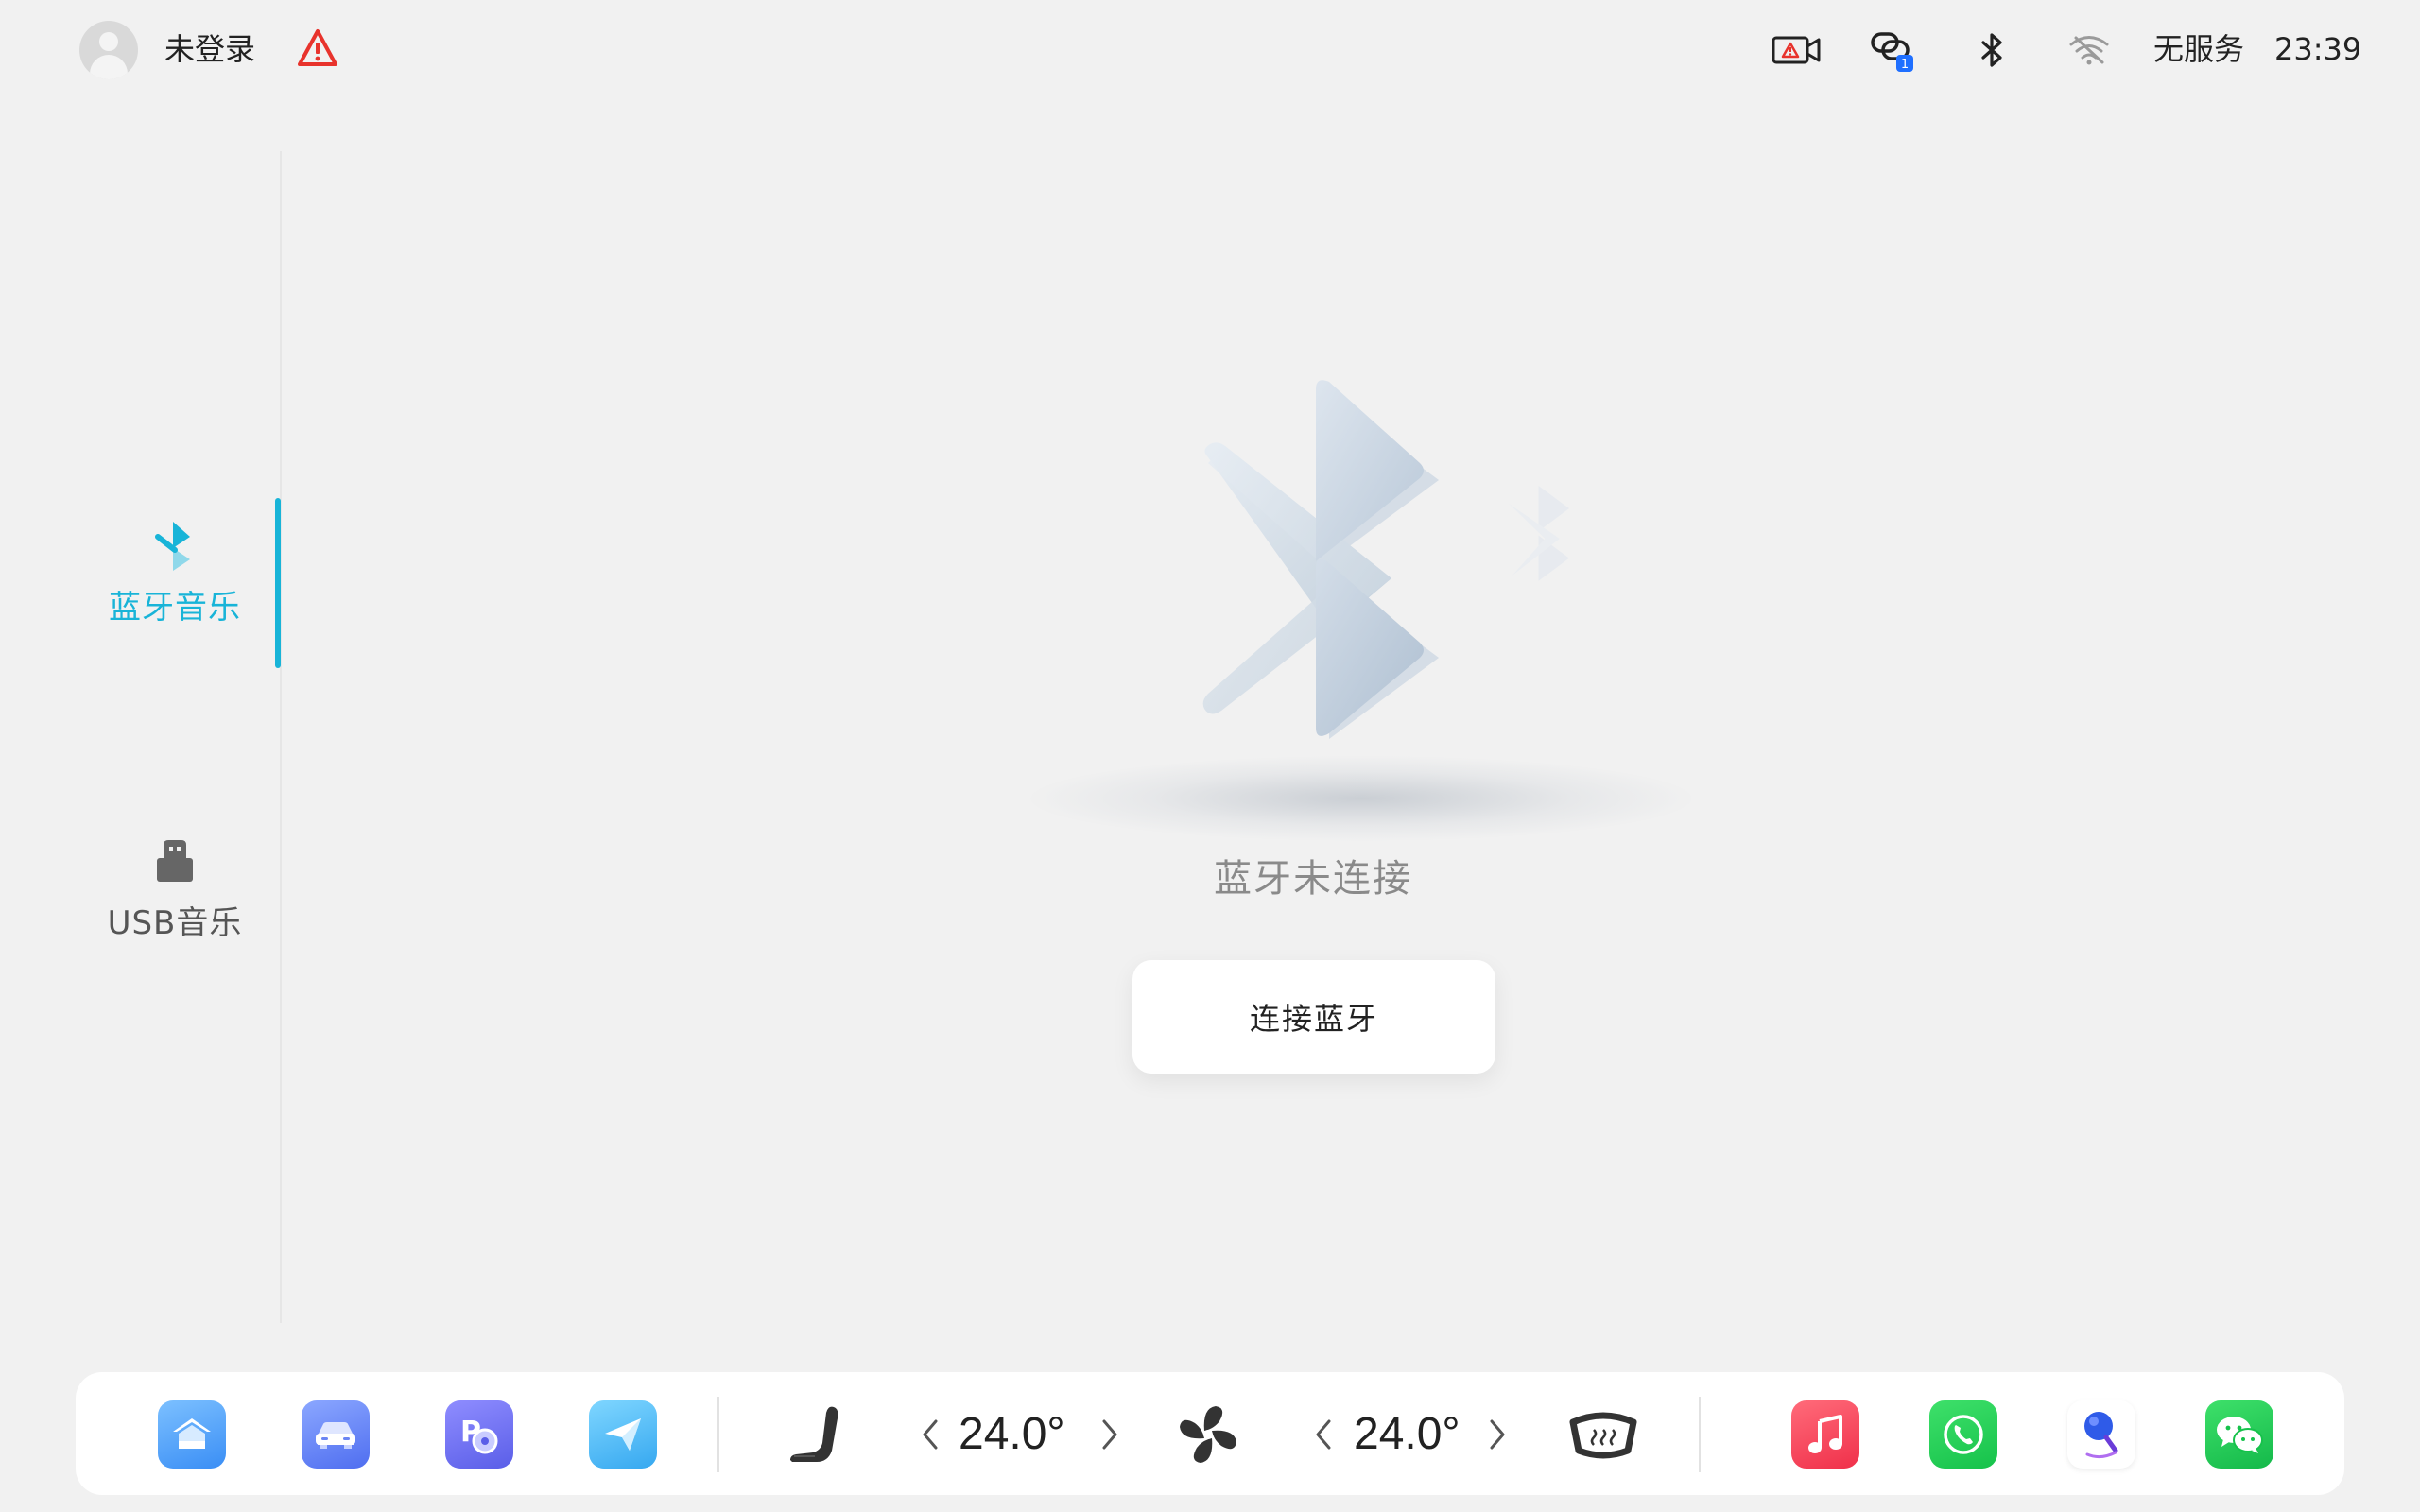 The image size is (2420, 1512). Describe the element at coordinates (1825, 1434) in the screenshot. I see `music-app-icon` at that location.